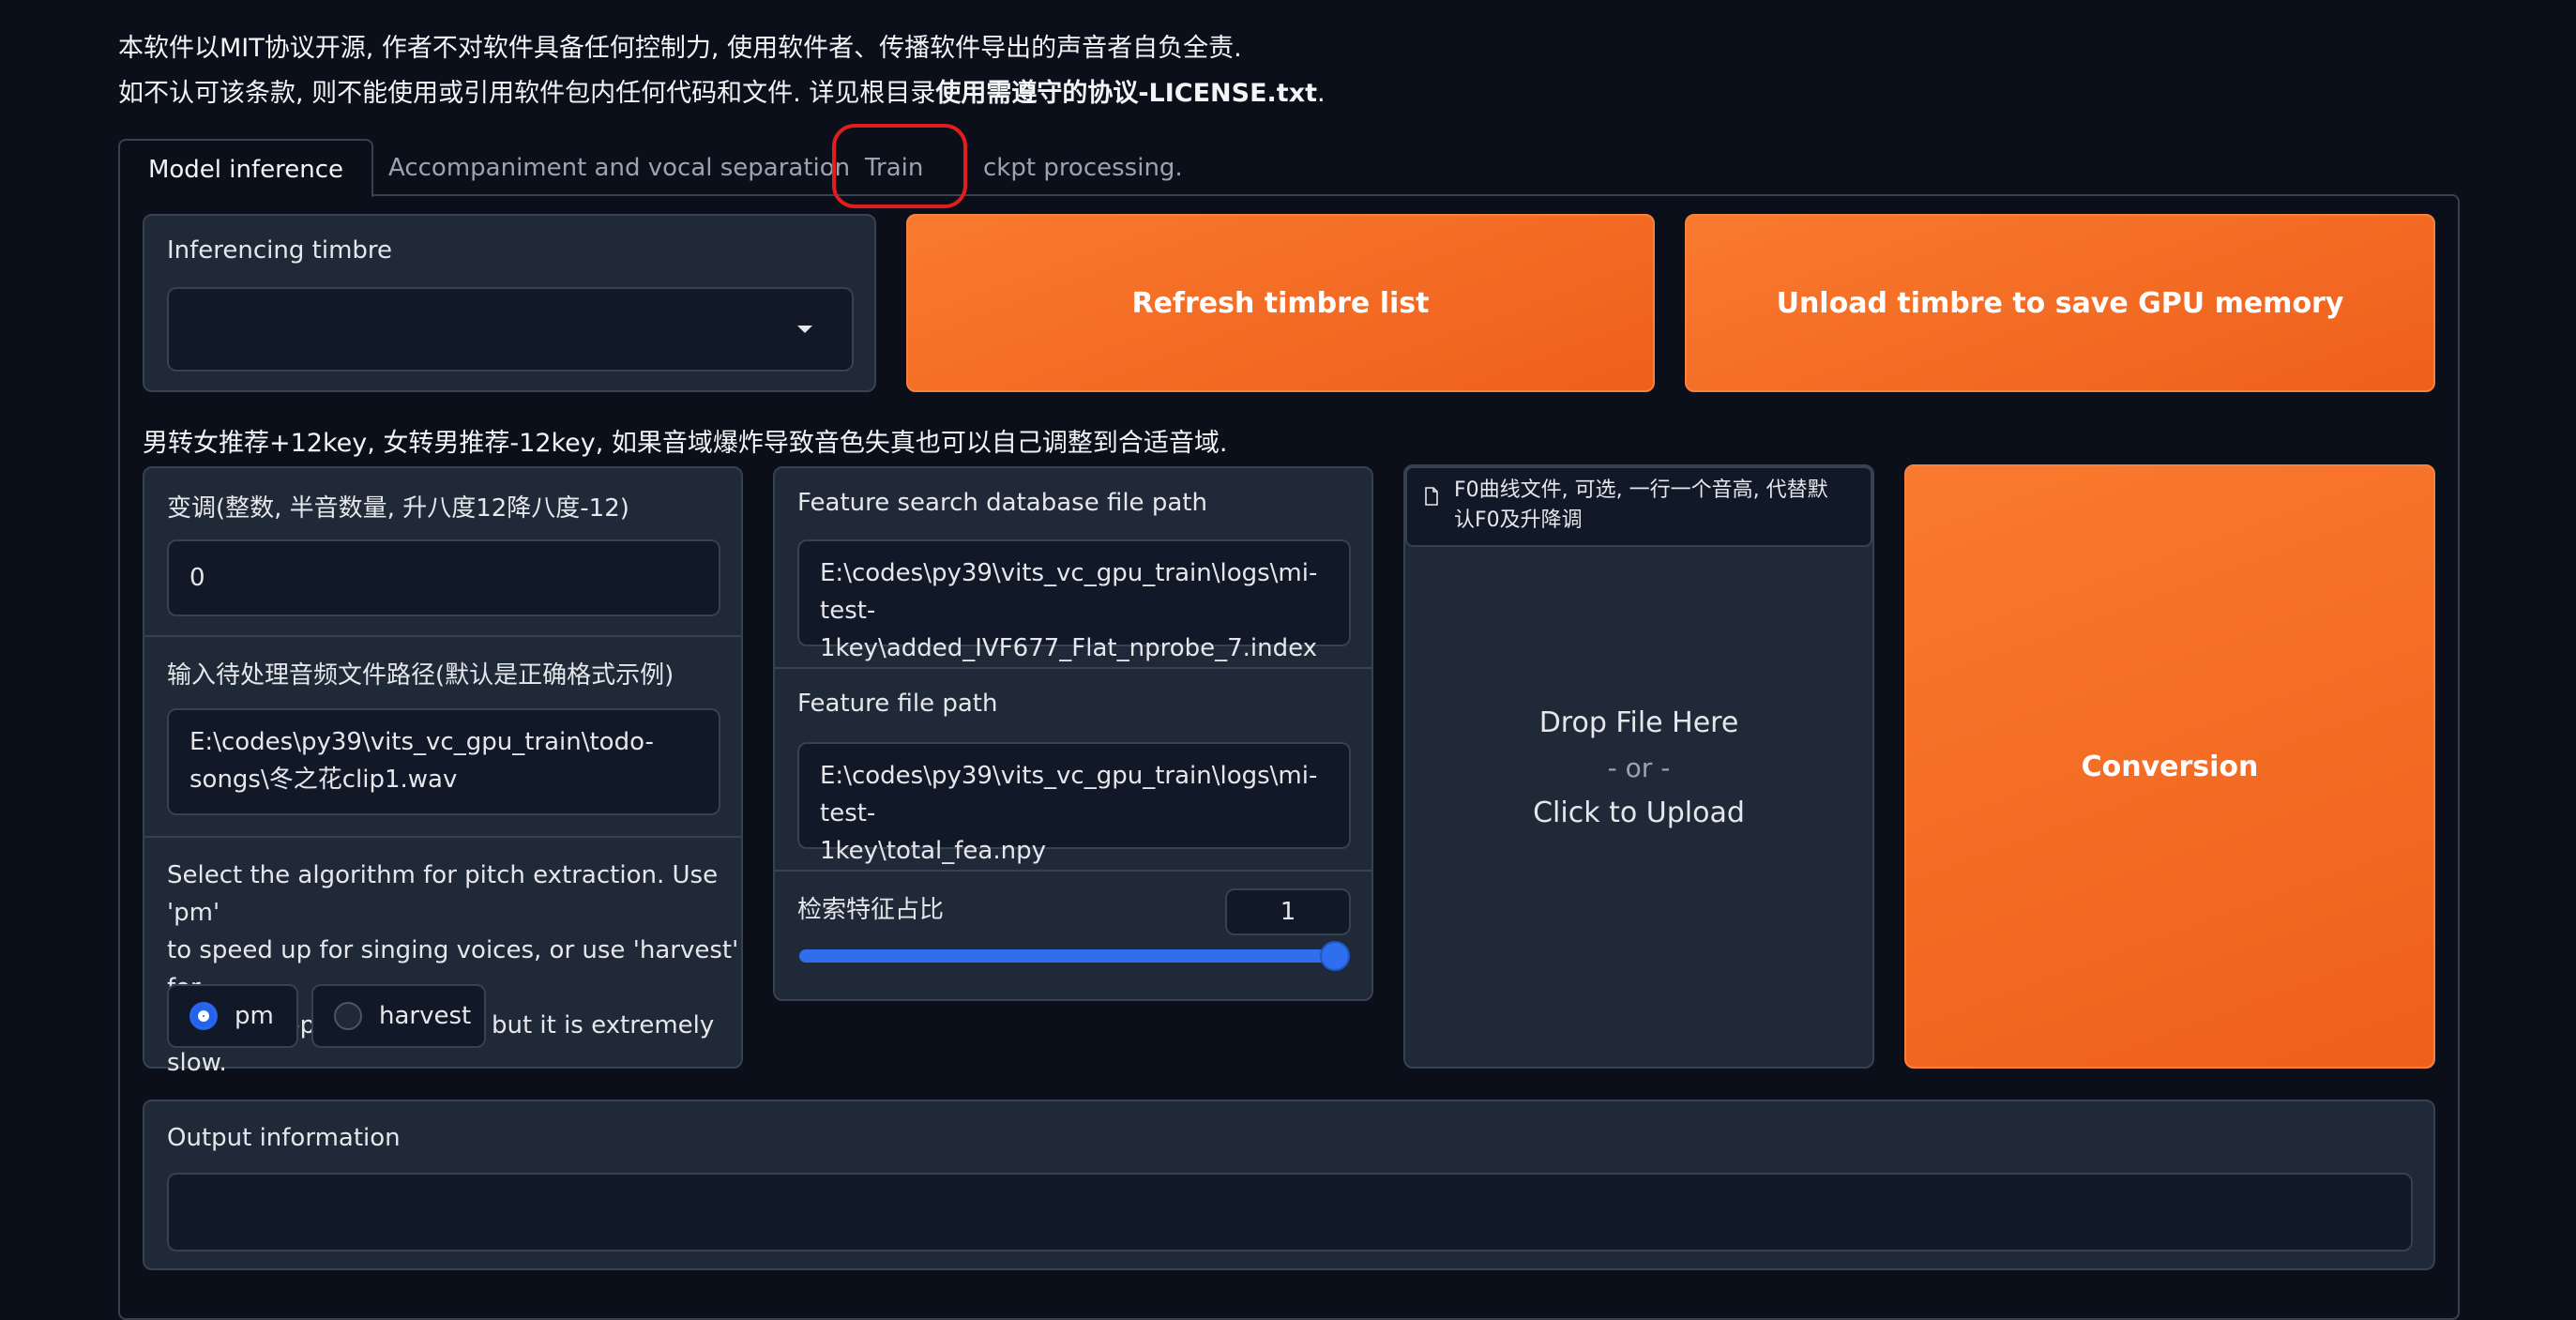 The width and height of the screenshot is (2576, 1320). What do you see at coordinates (1002, 503) in the screenshot?
I see `feature-index-label: Feature search database file path` at bounding box center [1002, 503].